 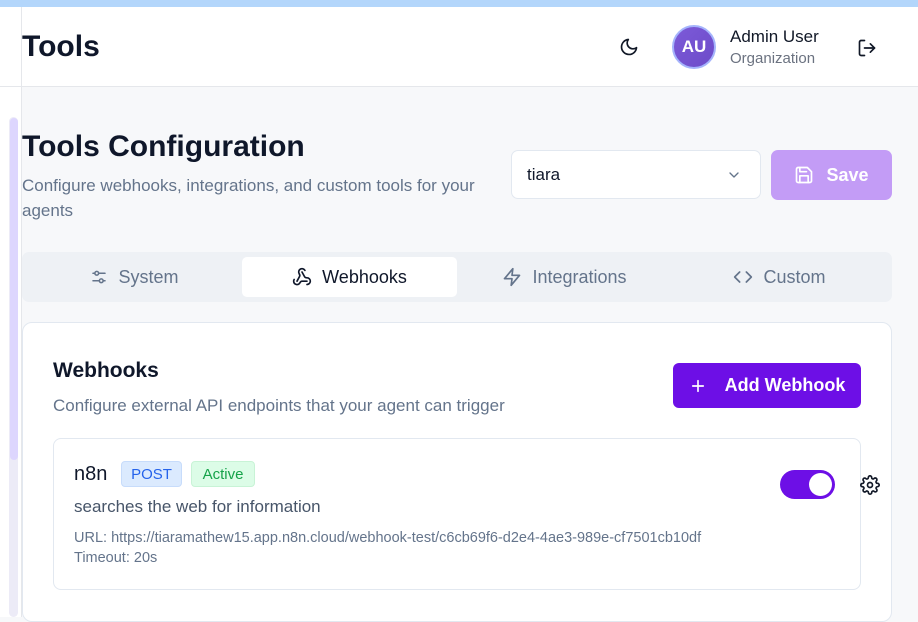 I want to click on status-badge: Active, so click(x=223, y=474).